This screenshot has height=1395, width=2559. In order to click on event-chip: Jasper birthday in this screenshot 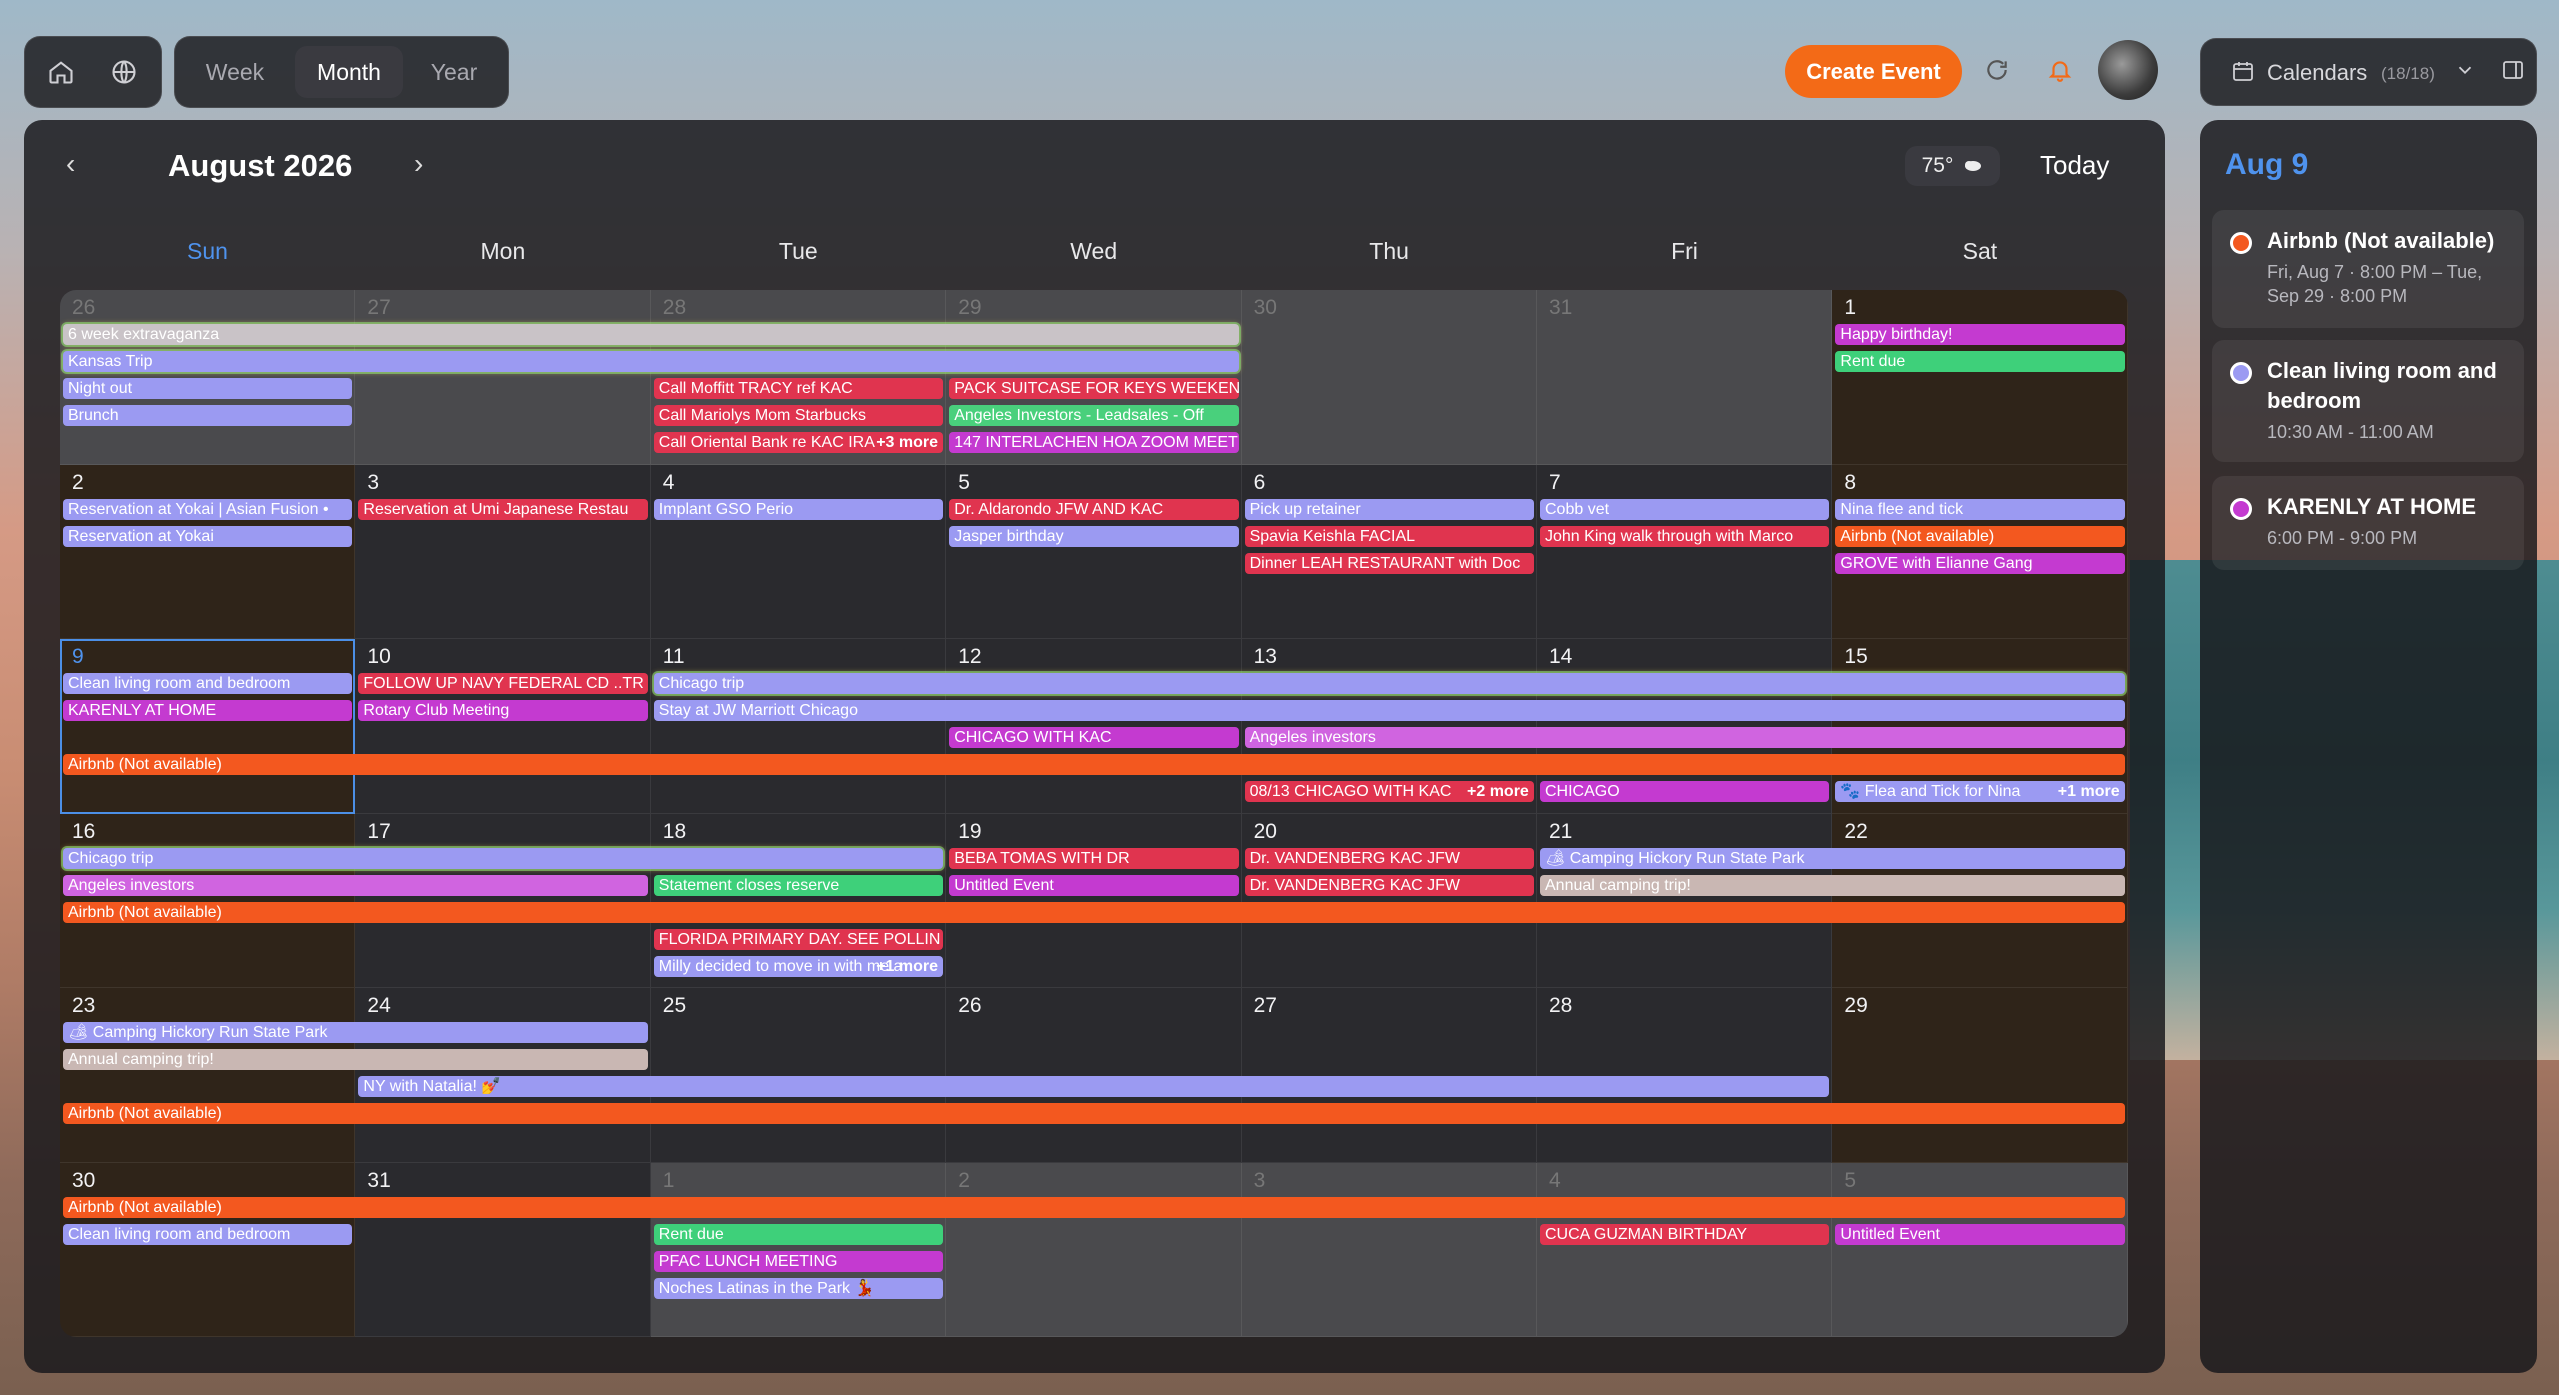, I will do `click(1094, 536)`.